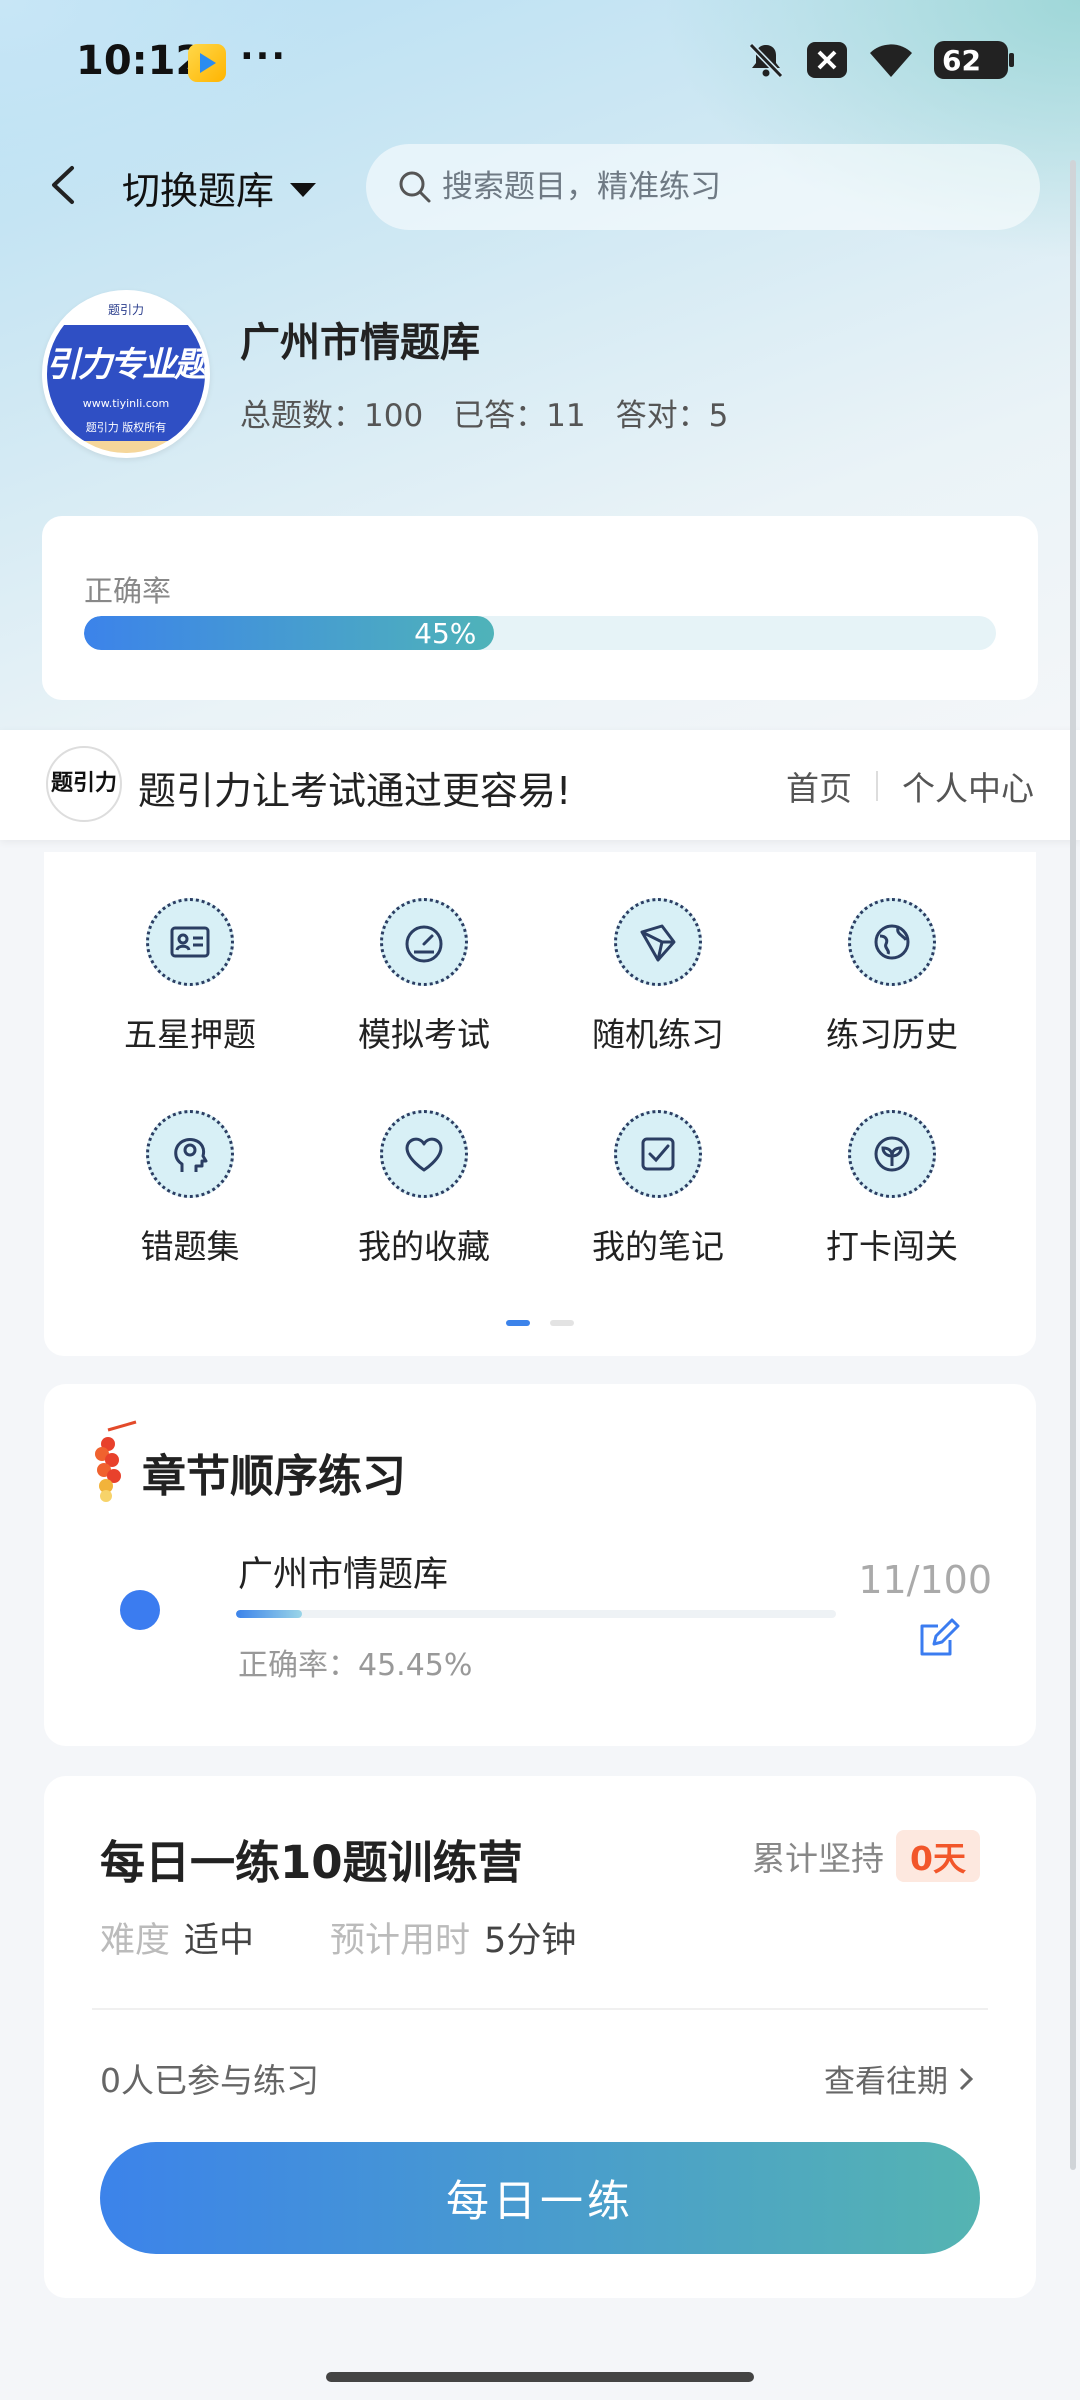  Describe the element at coordinates (424, 1200) in the screenshot. I see `feature-favorites: 我的收藏` at that location.